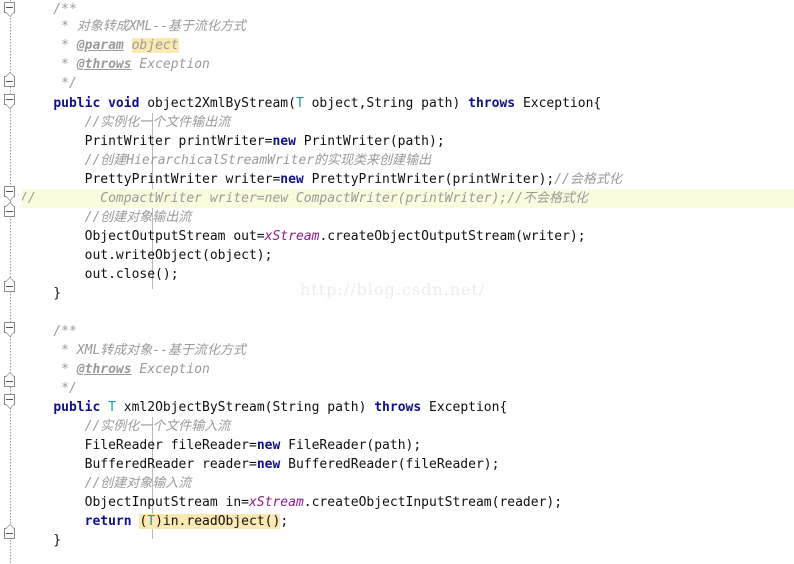 Image resolution: width=794 pixels, height=564 pixels. What do you see at coordinates (147, 255) in the screenshot?
I see `code-token: out.writeObject(object);` at bounding box center [147, 255].